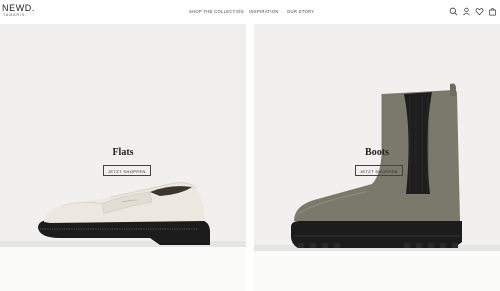 The height and width of the screenshot is (291, 500). I want to click on category-title-flats: Flats, so click(123, 152).